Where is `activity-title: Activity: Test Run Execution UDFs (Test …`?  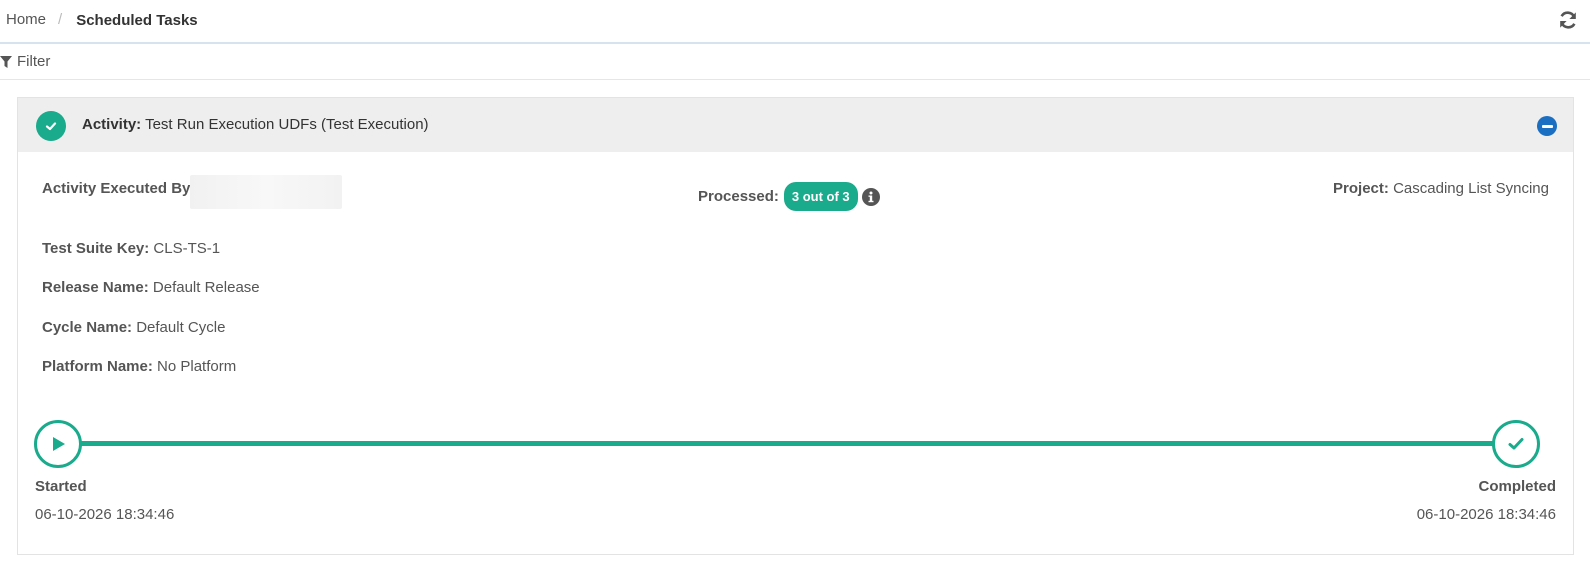 activity-title: Activity: Test Run Execution UDFs (Test … is located at coordinates (255, 124).